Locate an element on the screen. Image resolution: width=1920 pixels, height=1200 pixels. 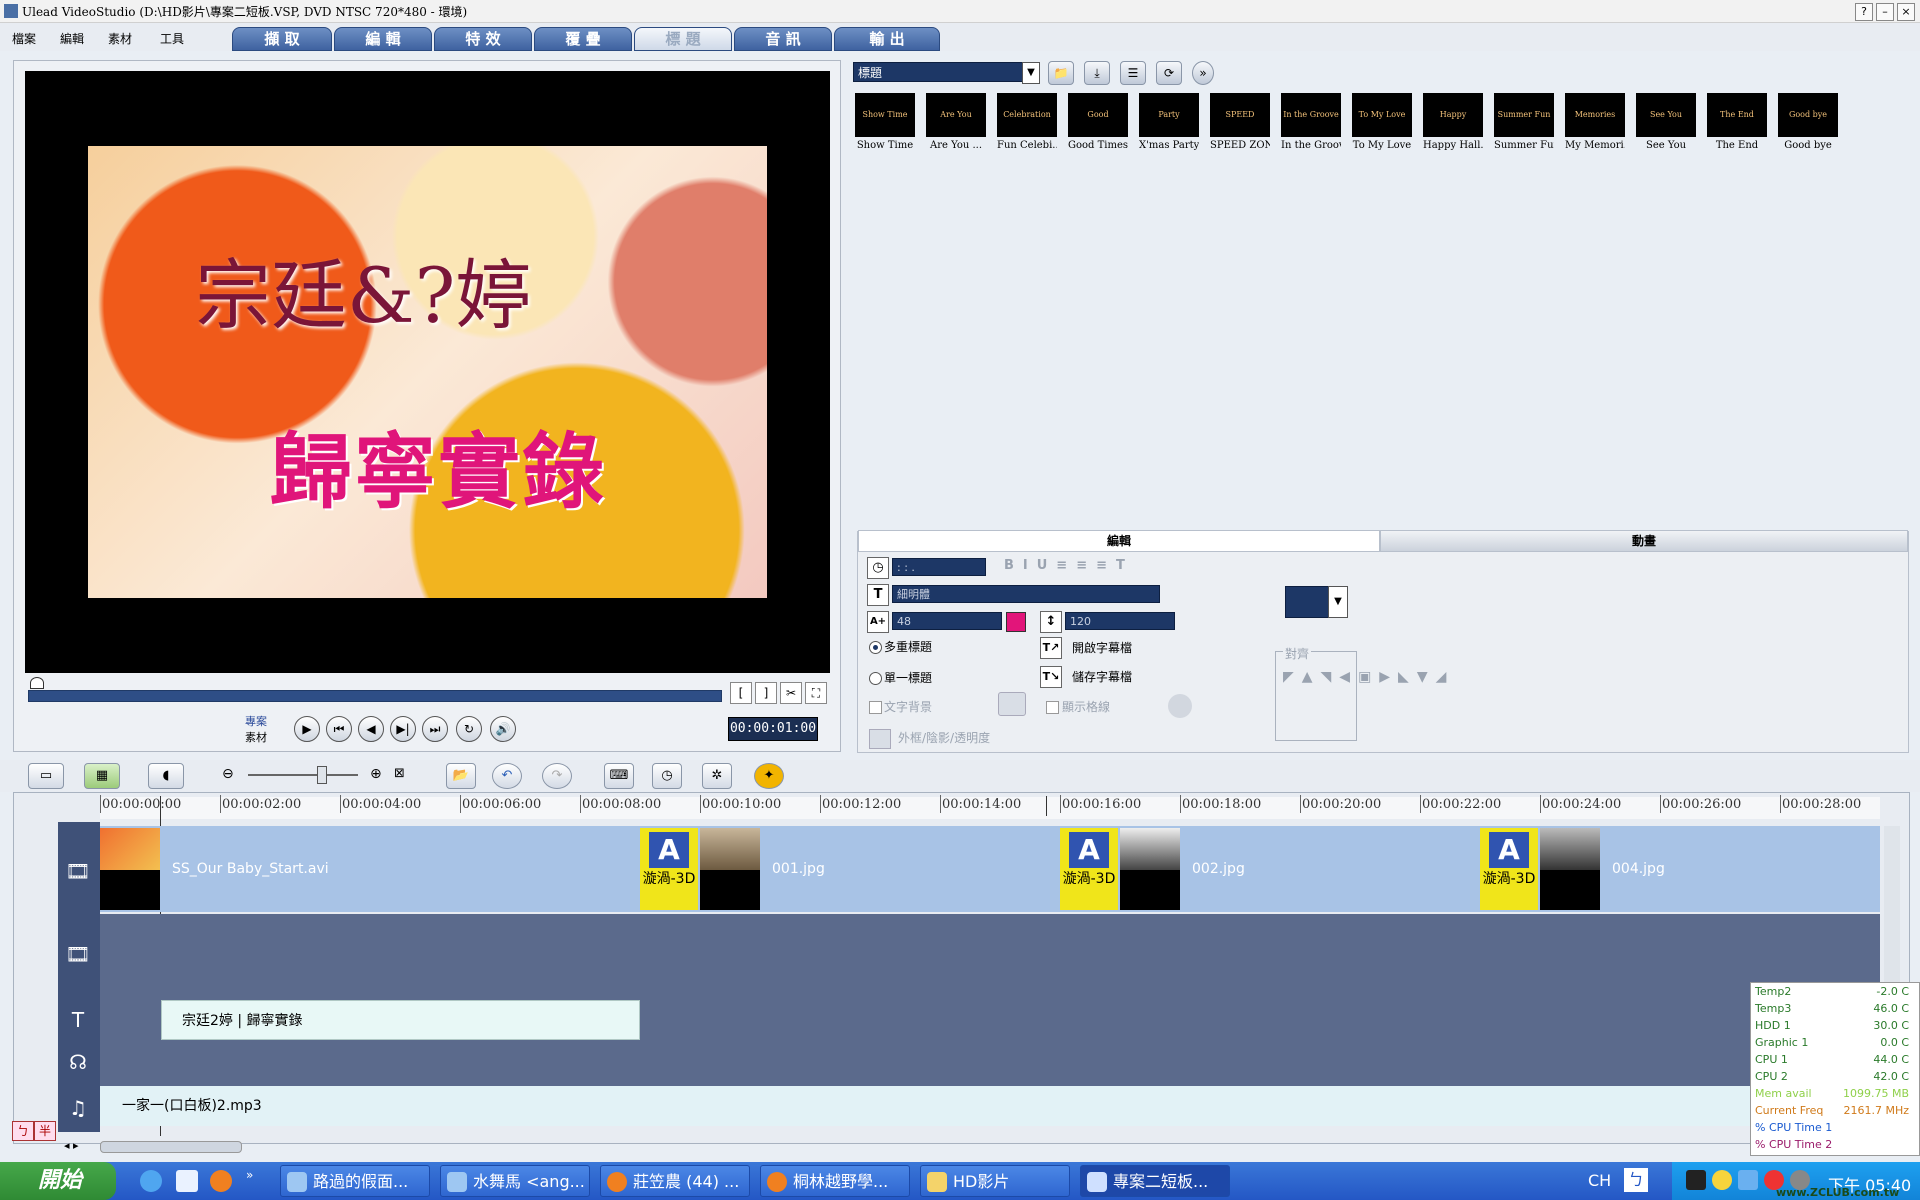
multi-title-radio is located at coordinates (875, 647).